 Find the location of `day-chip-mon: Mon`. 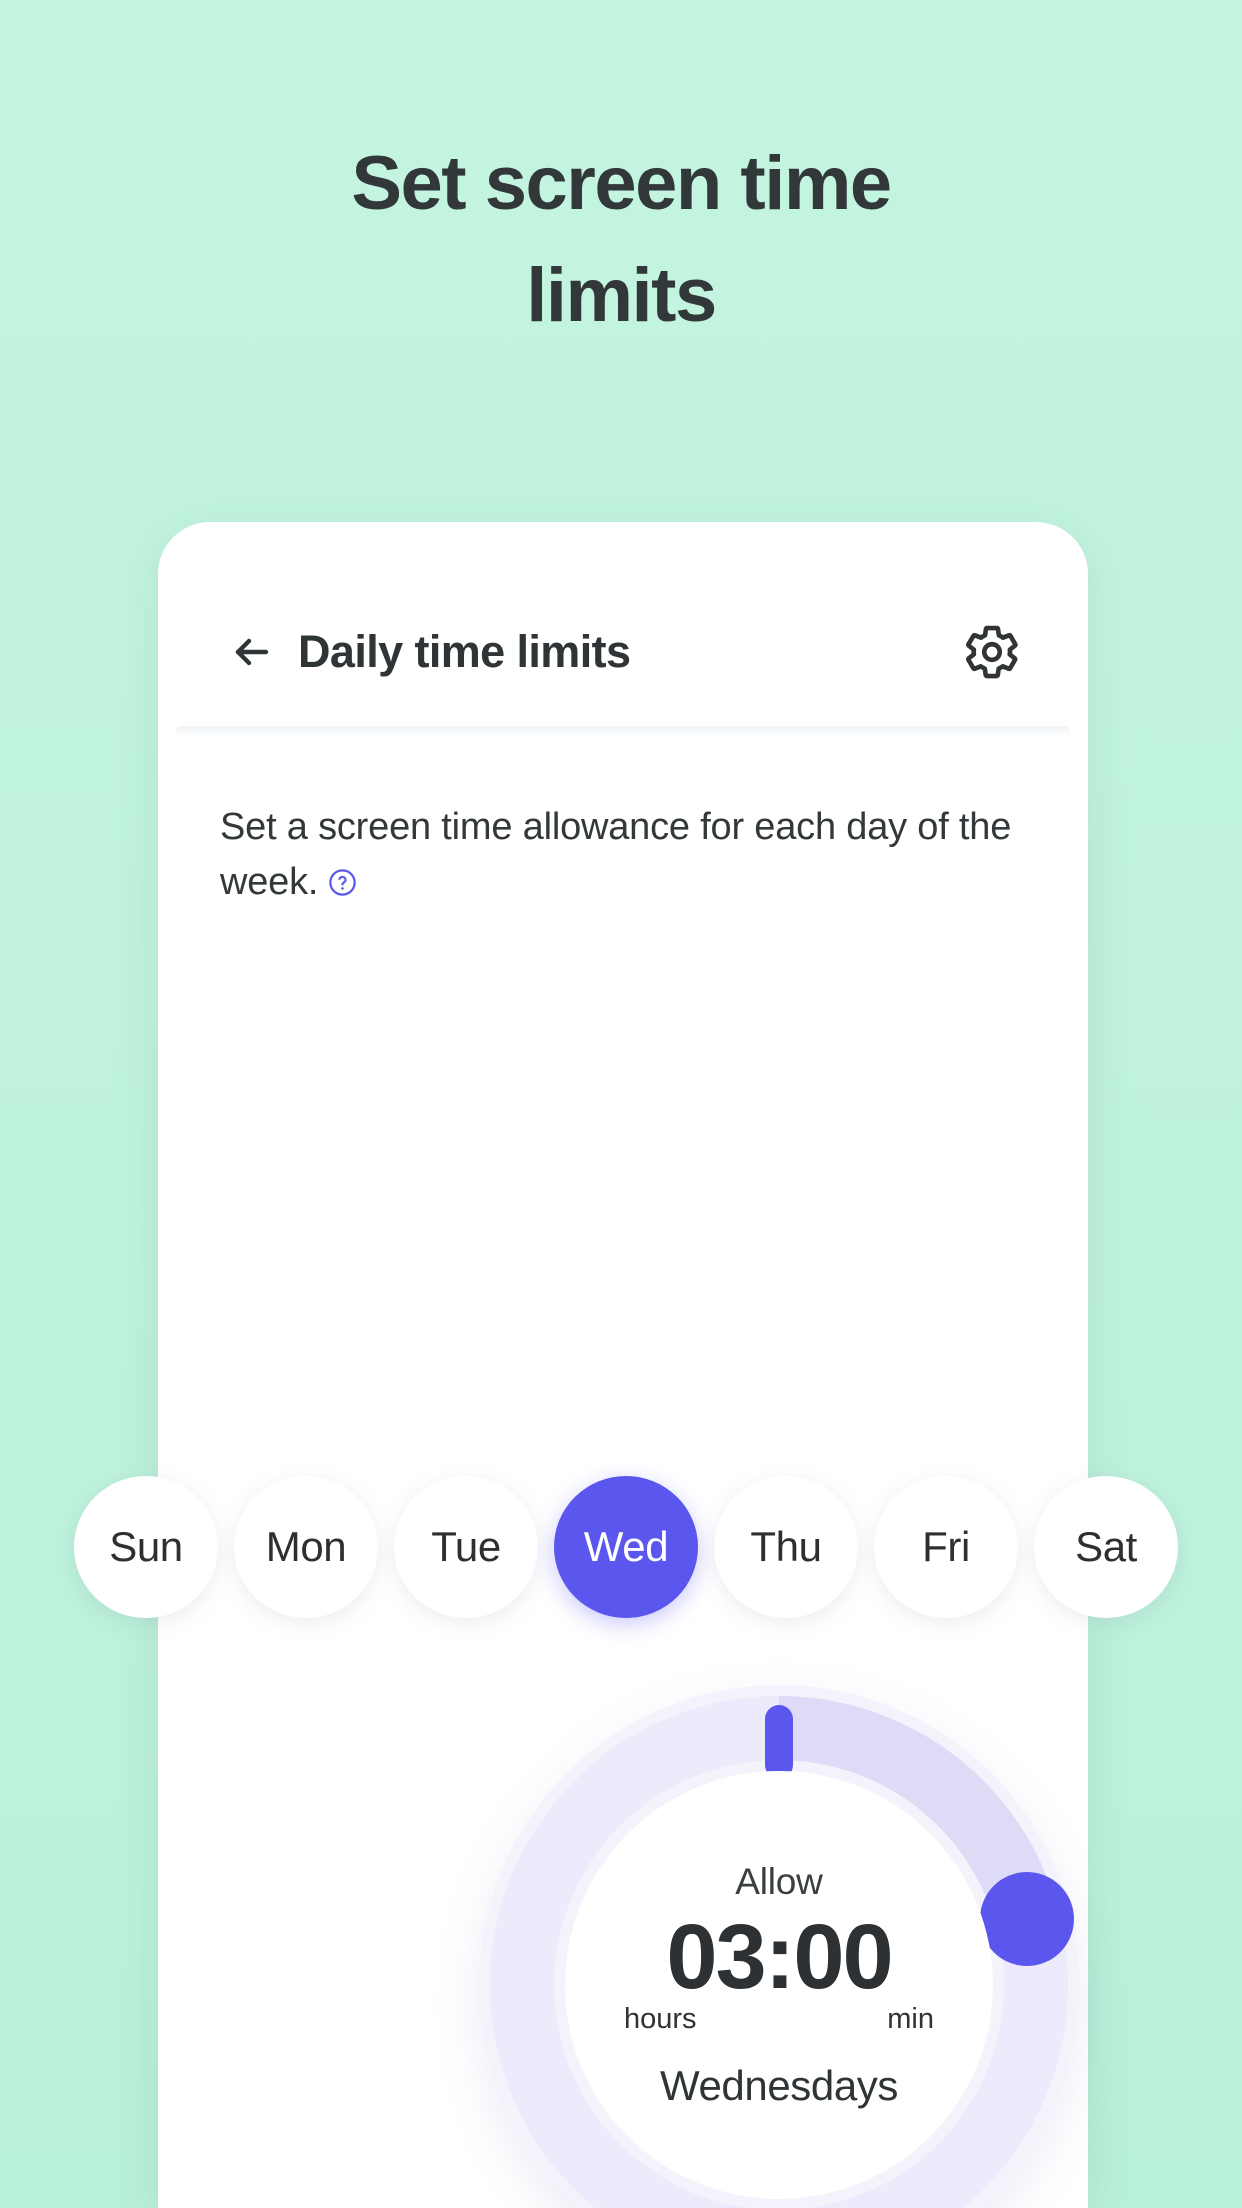

day-chip-mon: Mon is located at coordinates (306, 1547).